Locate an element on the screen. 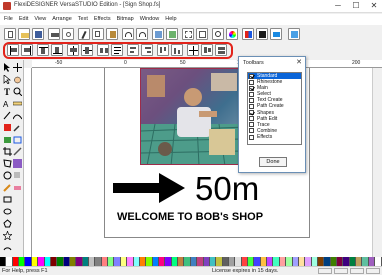 This screenshot has width=382, height=275. blend-tool-icon is located at coordinates (17, 163).